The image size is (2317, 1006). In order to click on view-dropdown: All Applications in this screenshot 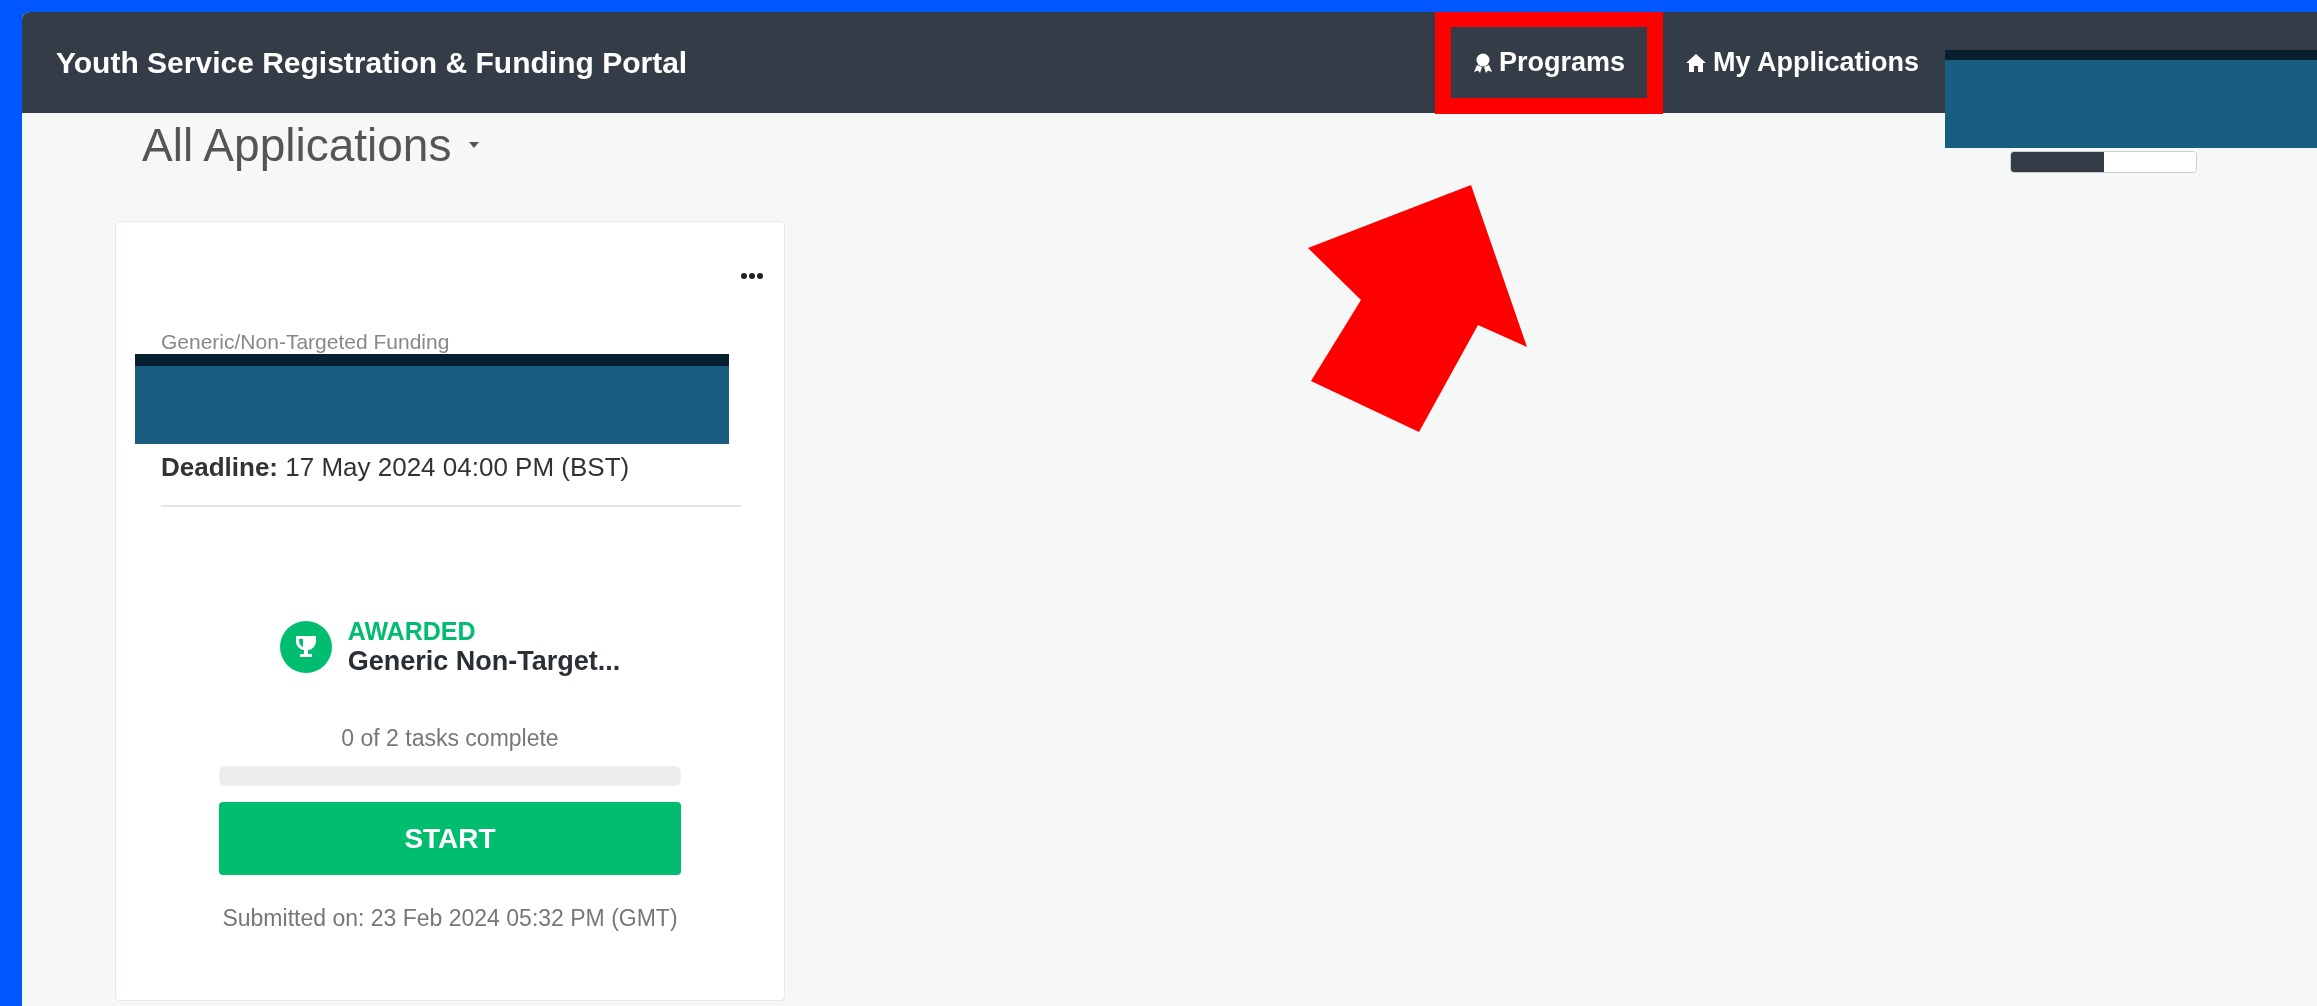, I will do `click(312, 145)`.